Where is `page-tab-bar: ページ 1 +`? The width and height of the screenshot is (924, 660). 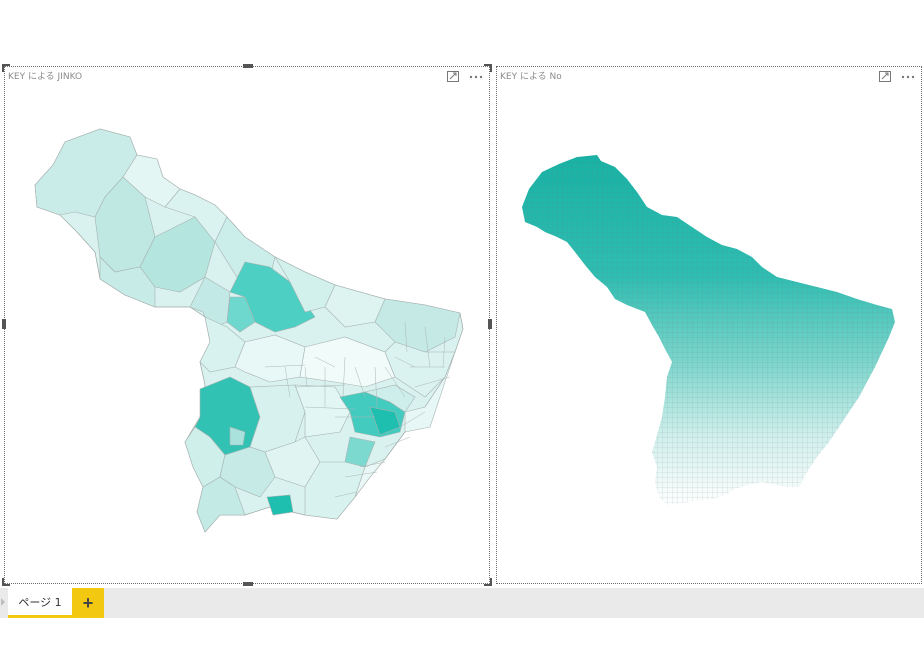
page-tab-bar: ページ 1 + is located at coordinates (462, 603).